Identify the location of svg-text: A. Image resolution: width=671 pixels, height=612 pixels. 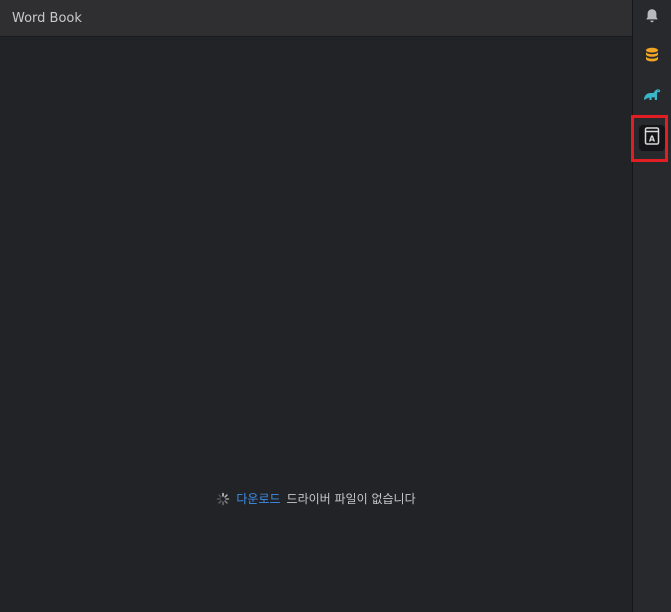
(652, 139).